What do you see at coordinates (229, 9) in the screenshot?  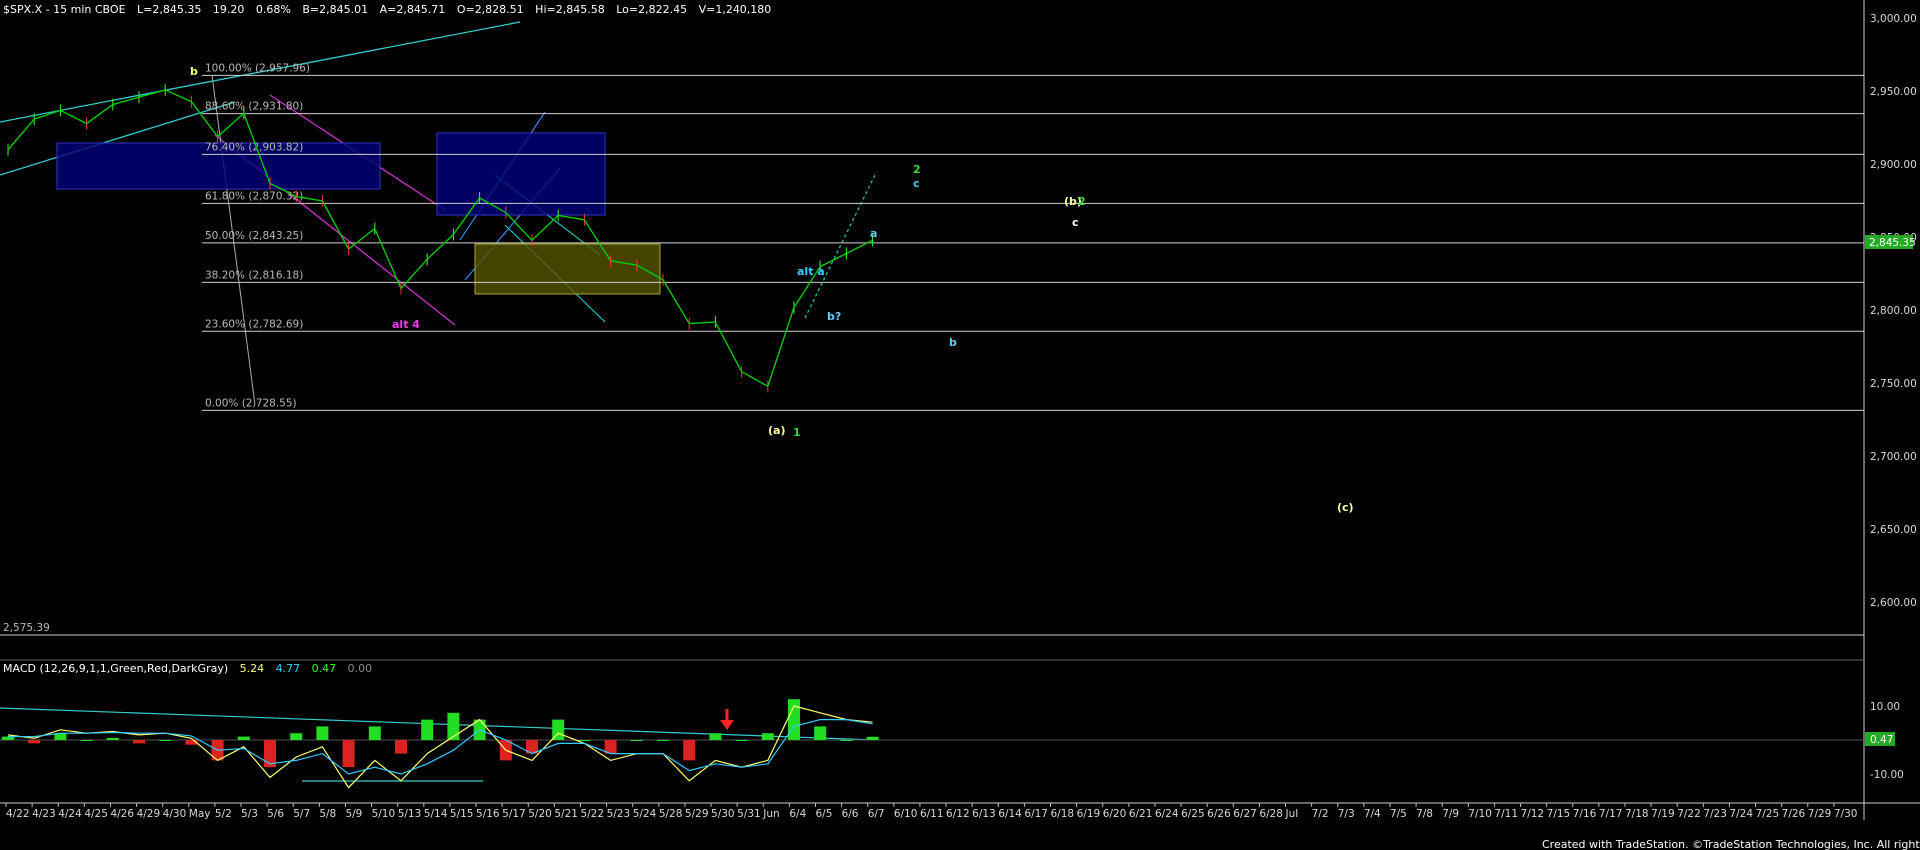 I see `header-change: 19.20` at bounding box center [229, 9].